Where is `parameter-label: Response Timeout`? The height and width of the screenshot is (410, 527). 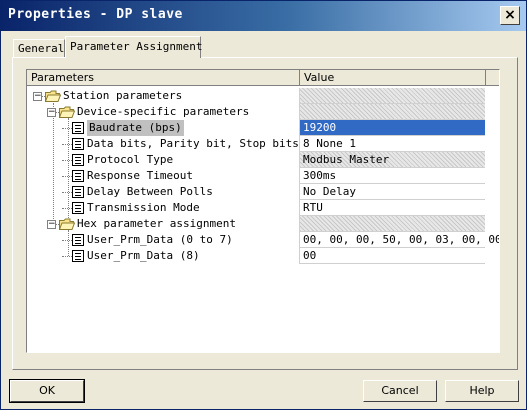
parameter-label: Response Timeout is located at coordinates (140, 176).